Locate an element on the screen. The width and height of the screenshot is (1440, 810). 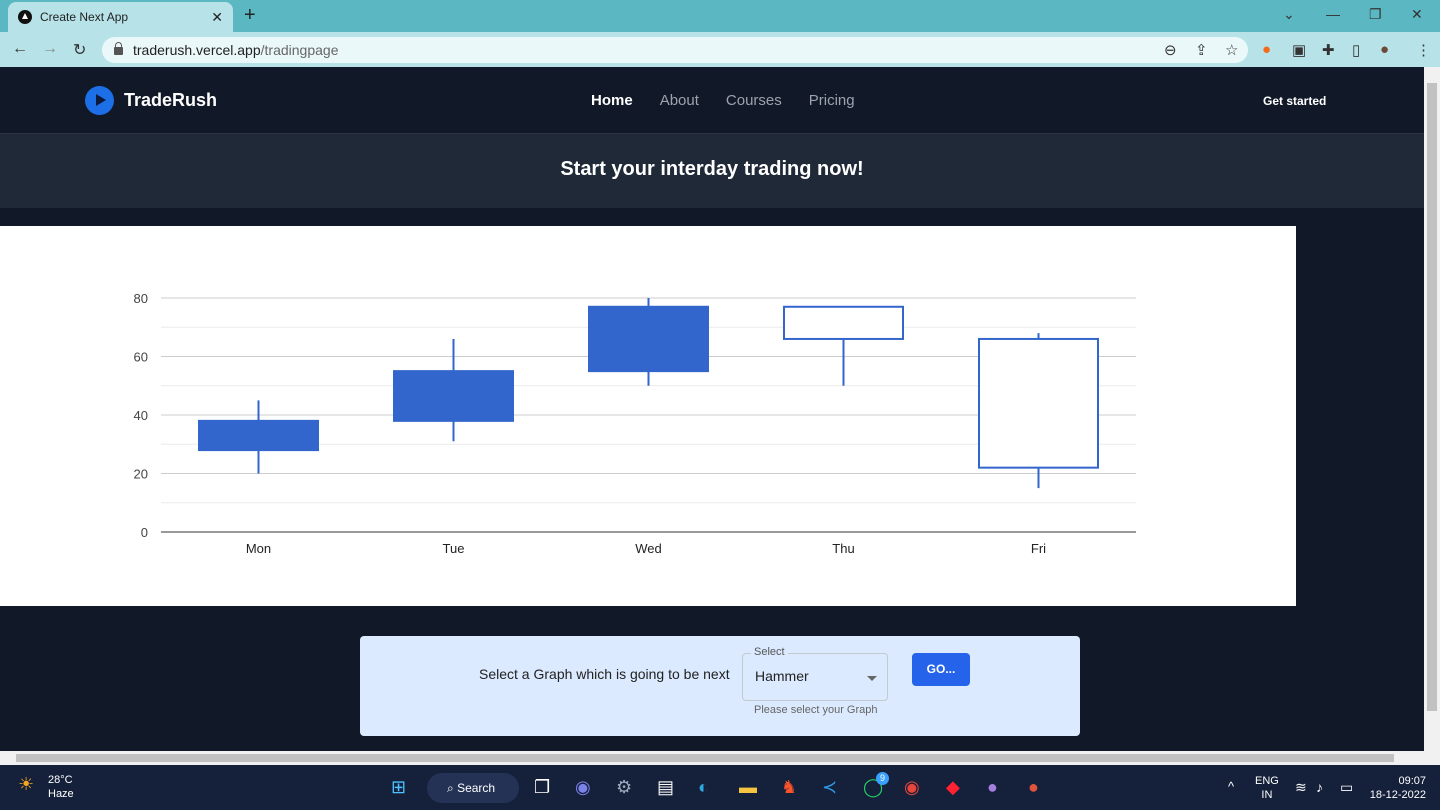
url-path: /tradingpage is located at coordinates (299, 50).